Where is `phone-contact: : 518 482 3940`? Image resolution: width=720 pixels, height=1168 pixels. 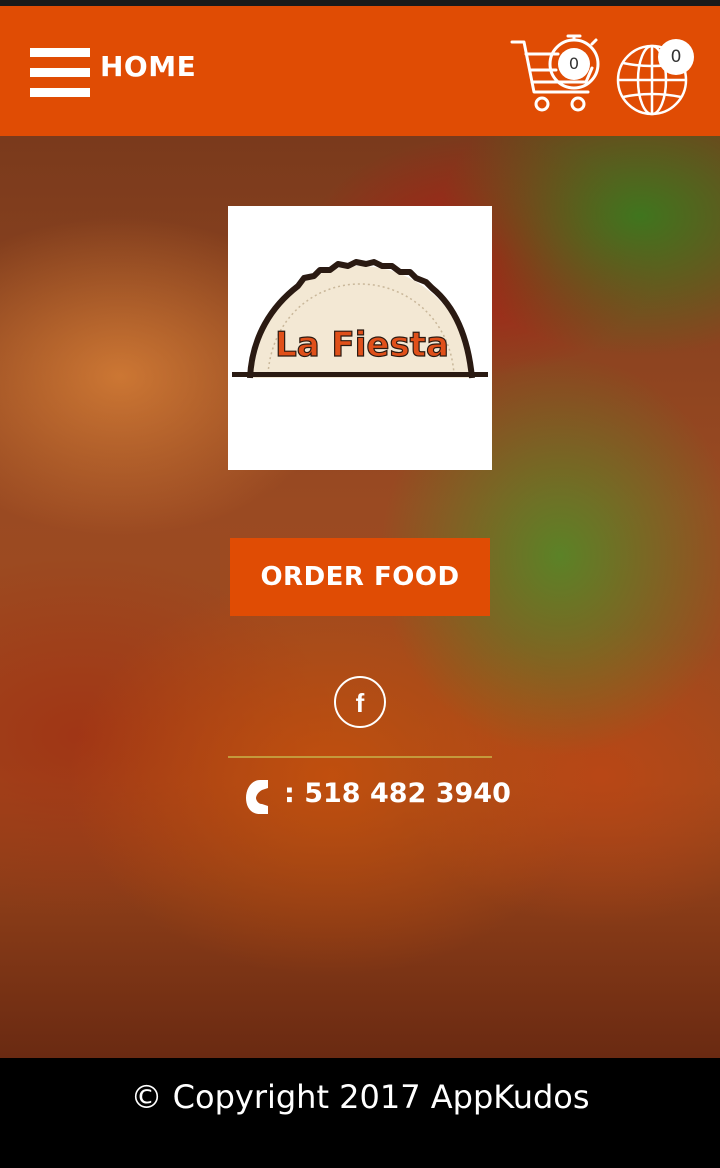
phone-contact: : 518 482 3940 is located at coordinates (375, 796).